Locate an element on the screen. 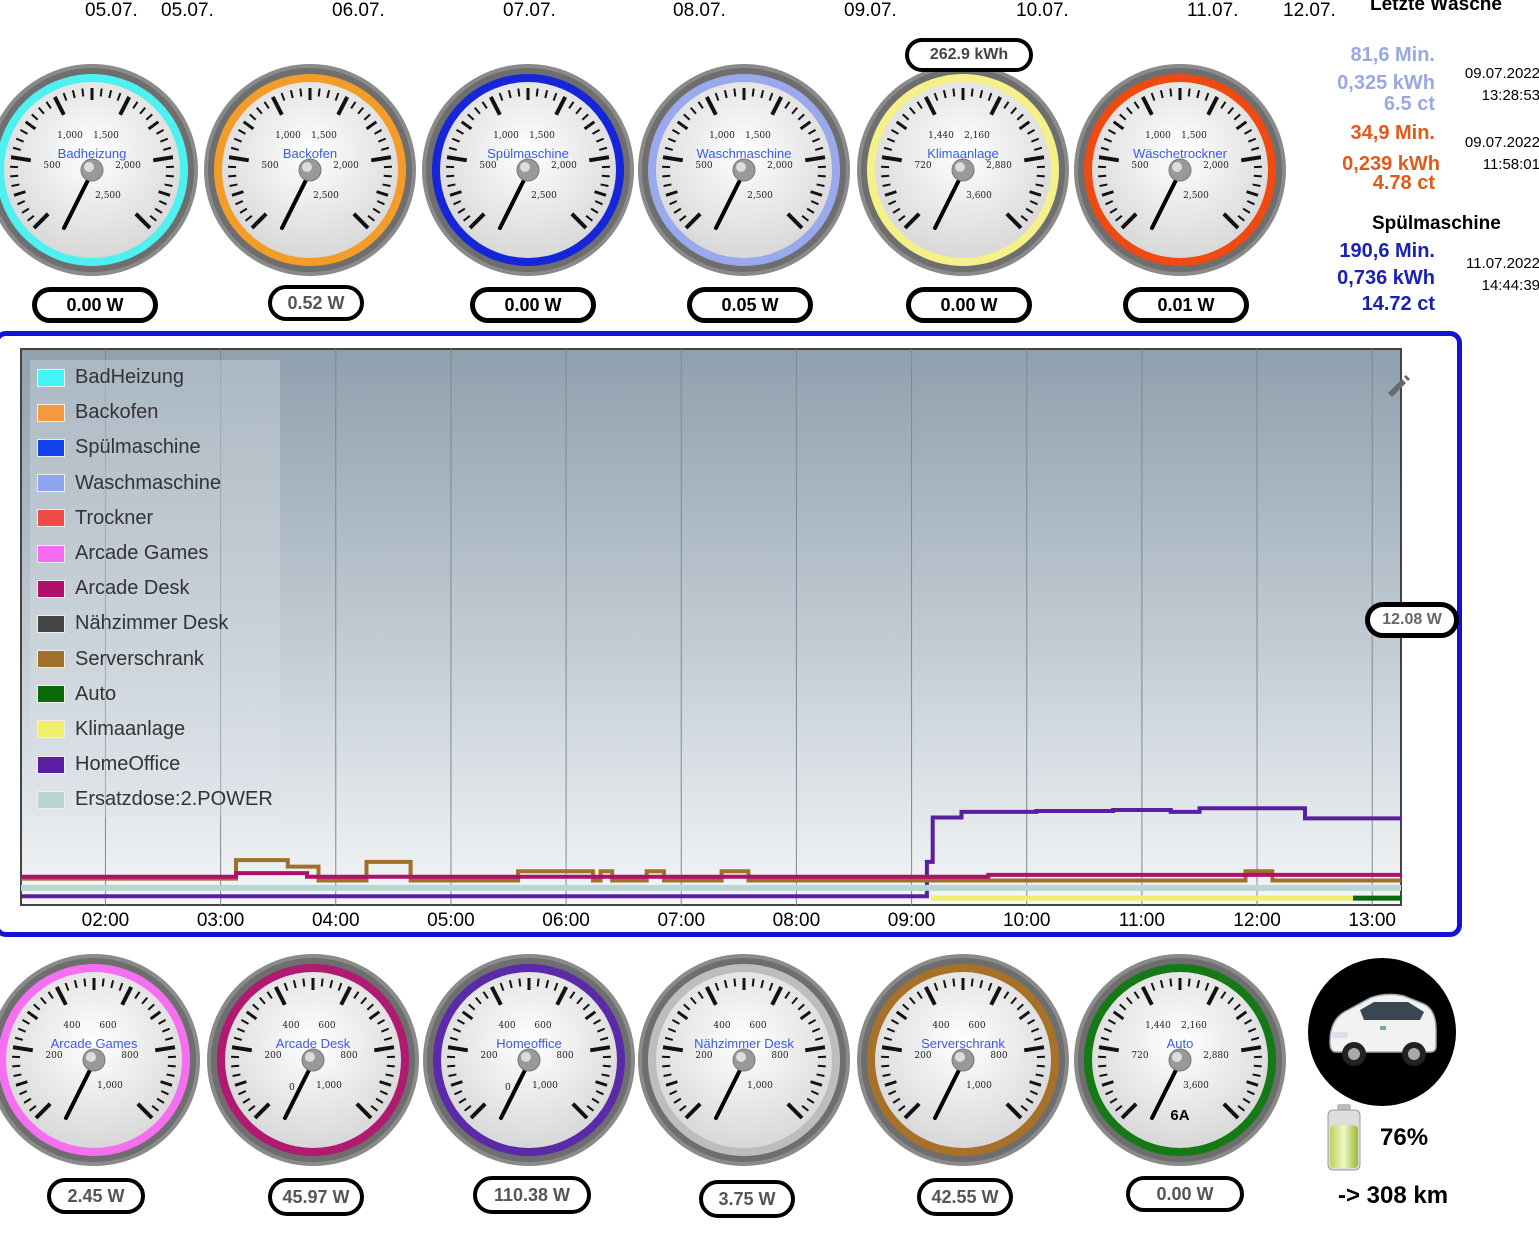 The height and width of the screenshot is (1235, 1539). legend-label: Arcade Desk is located at coordinates (132, 588).